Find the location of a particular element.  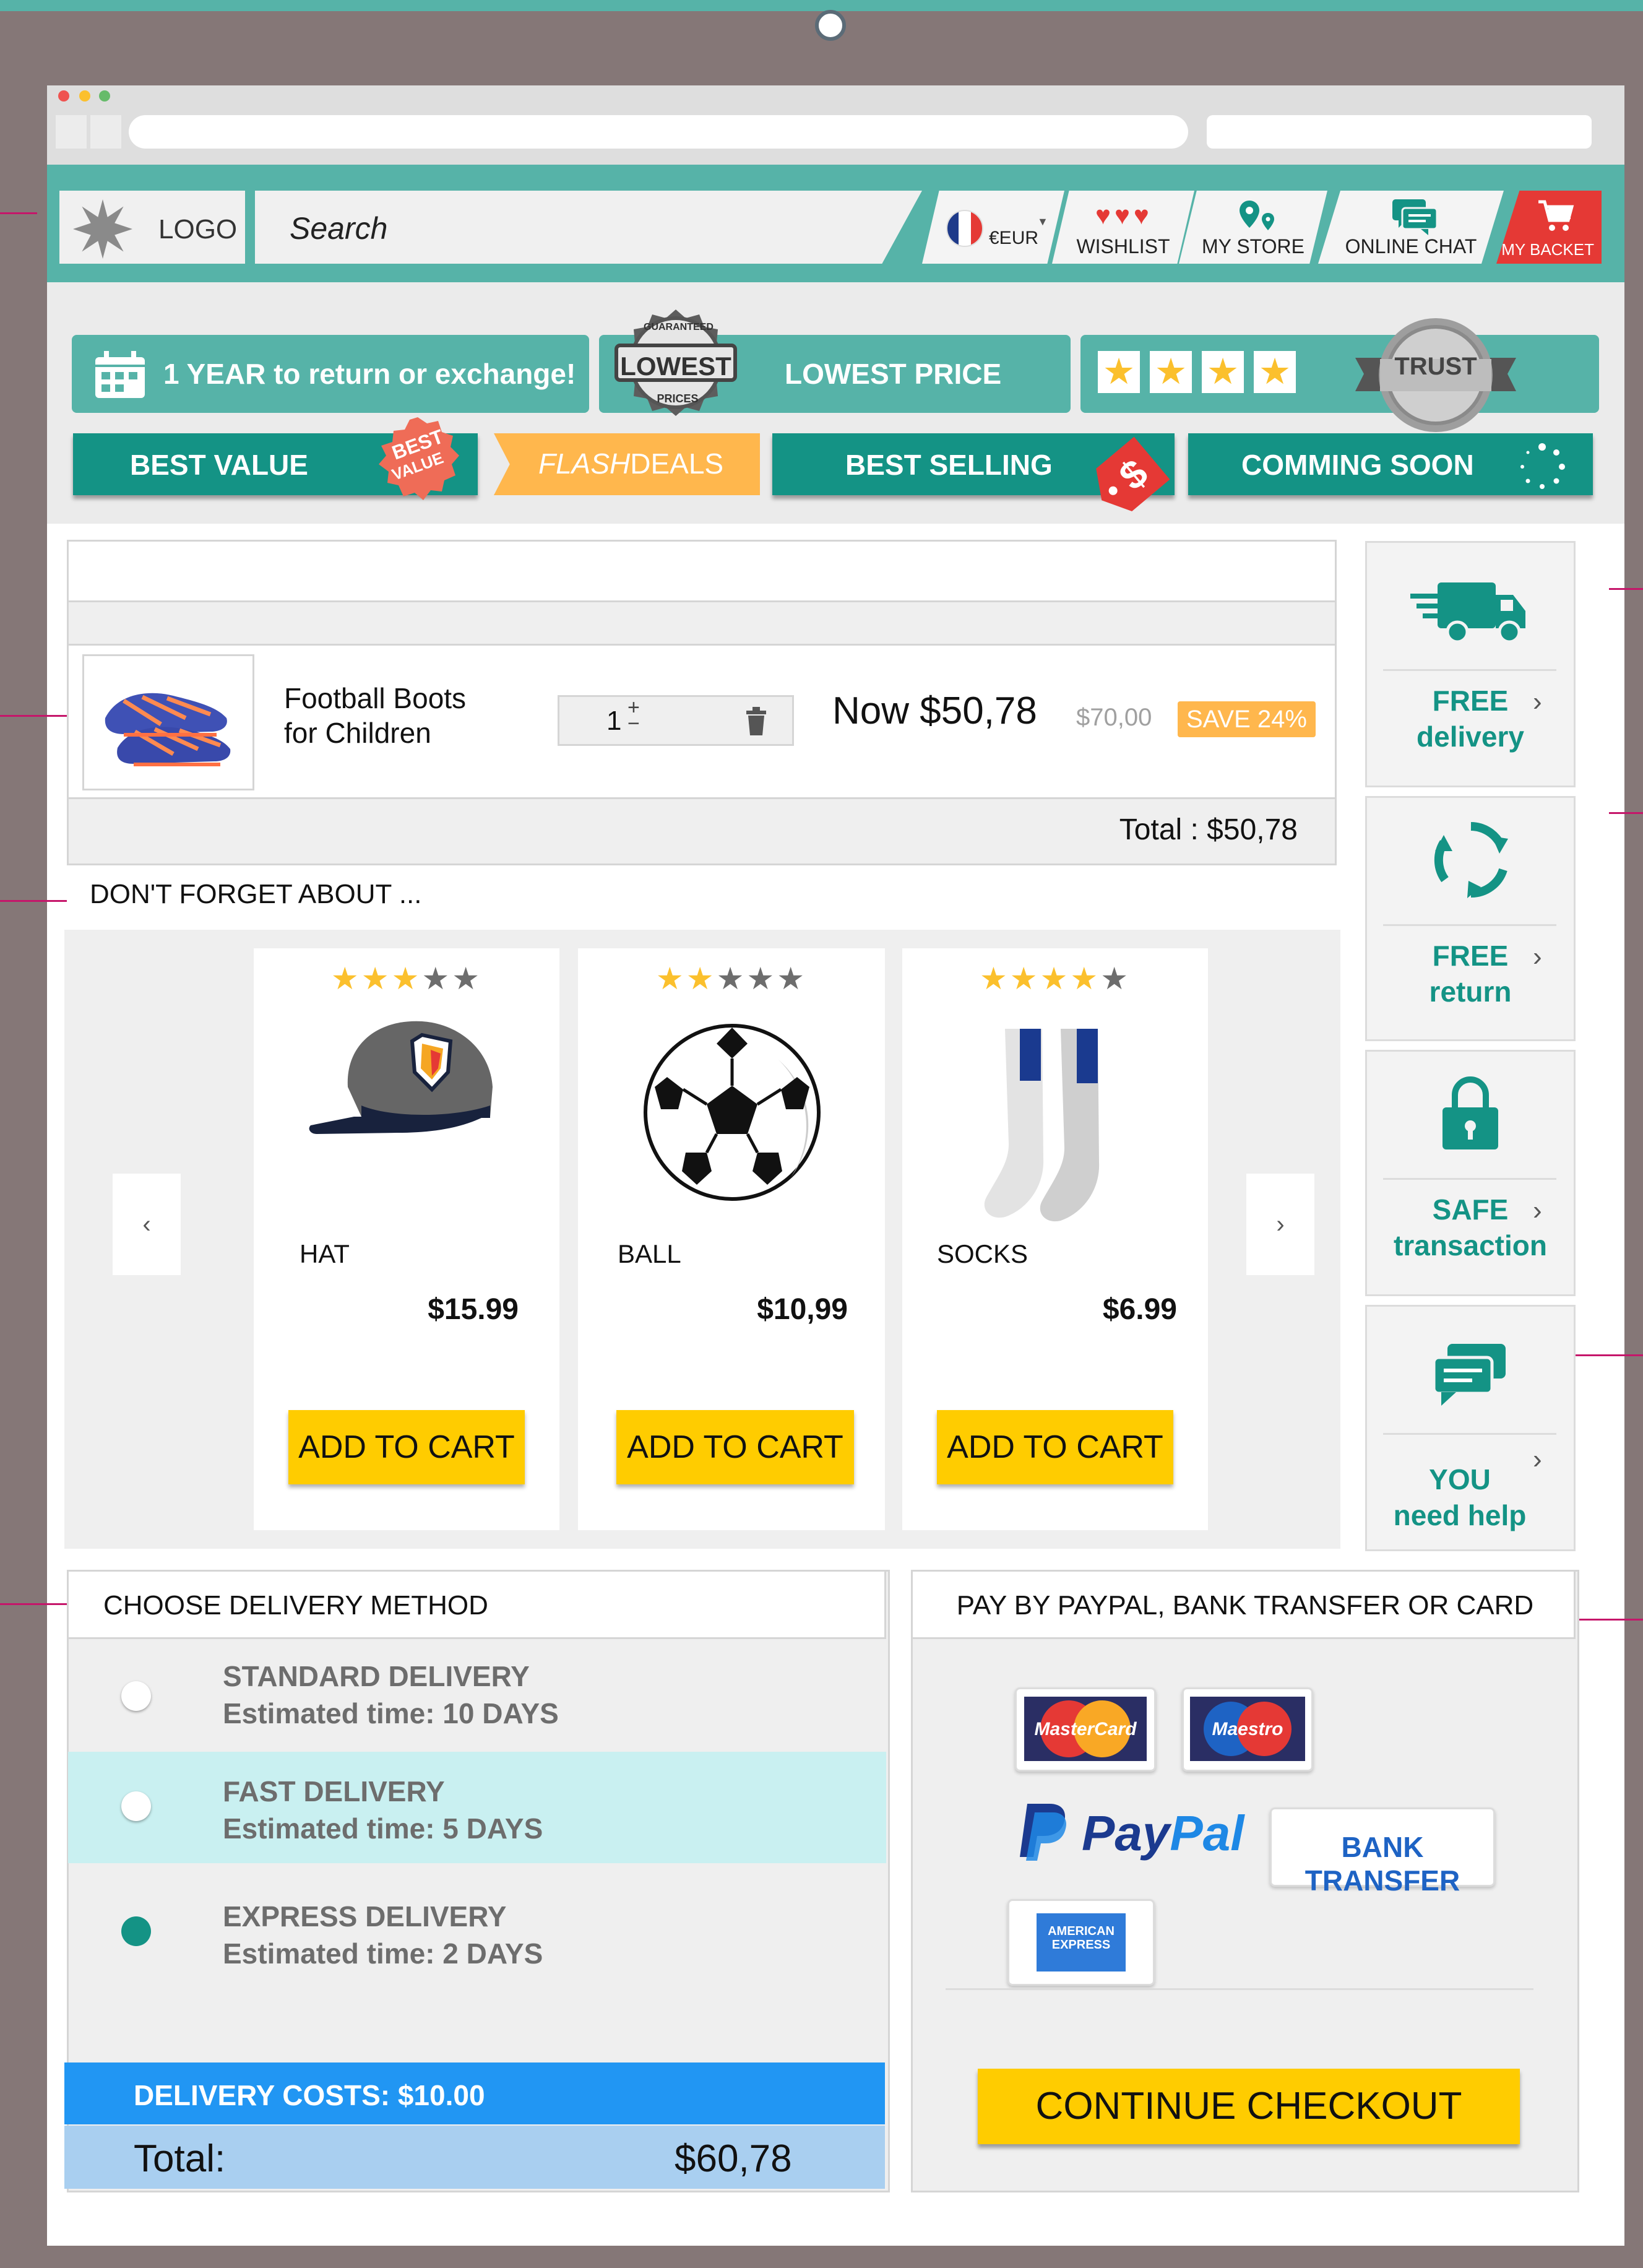

maximize-window-dot is located at coordinates (104, 96).